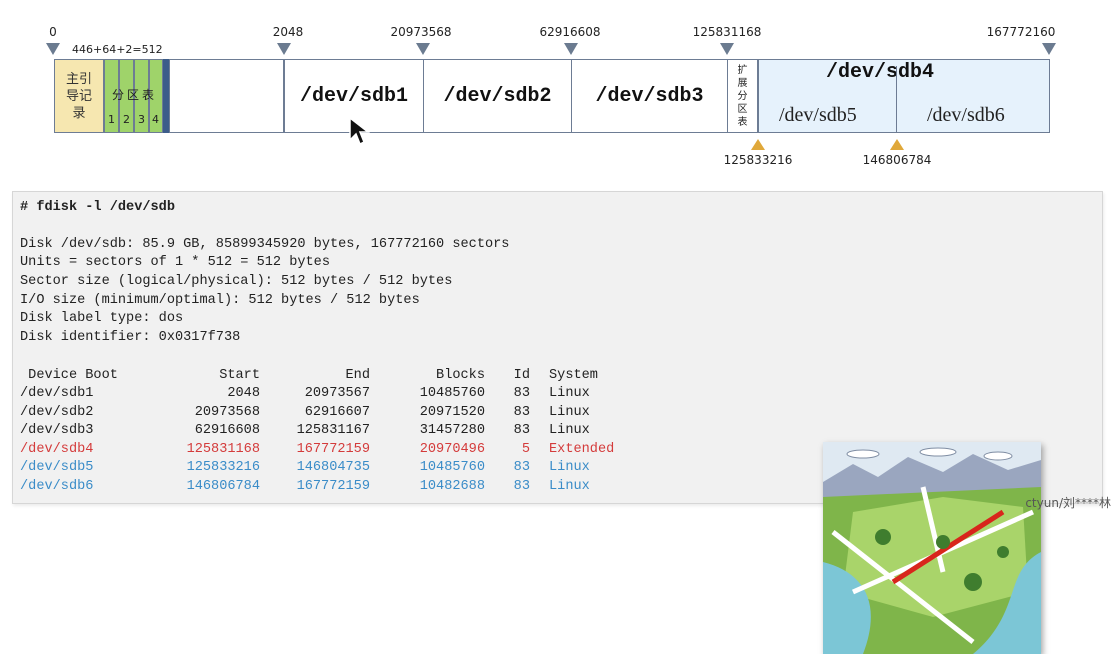 The height and width of the screenshot is (654, 1117). What do you see at coordinates (133, 95) in the screenshot?
I see `partition-table-label: 区` at bounding box center [133, 95].